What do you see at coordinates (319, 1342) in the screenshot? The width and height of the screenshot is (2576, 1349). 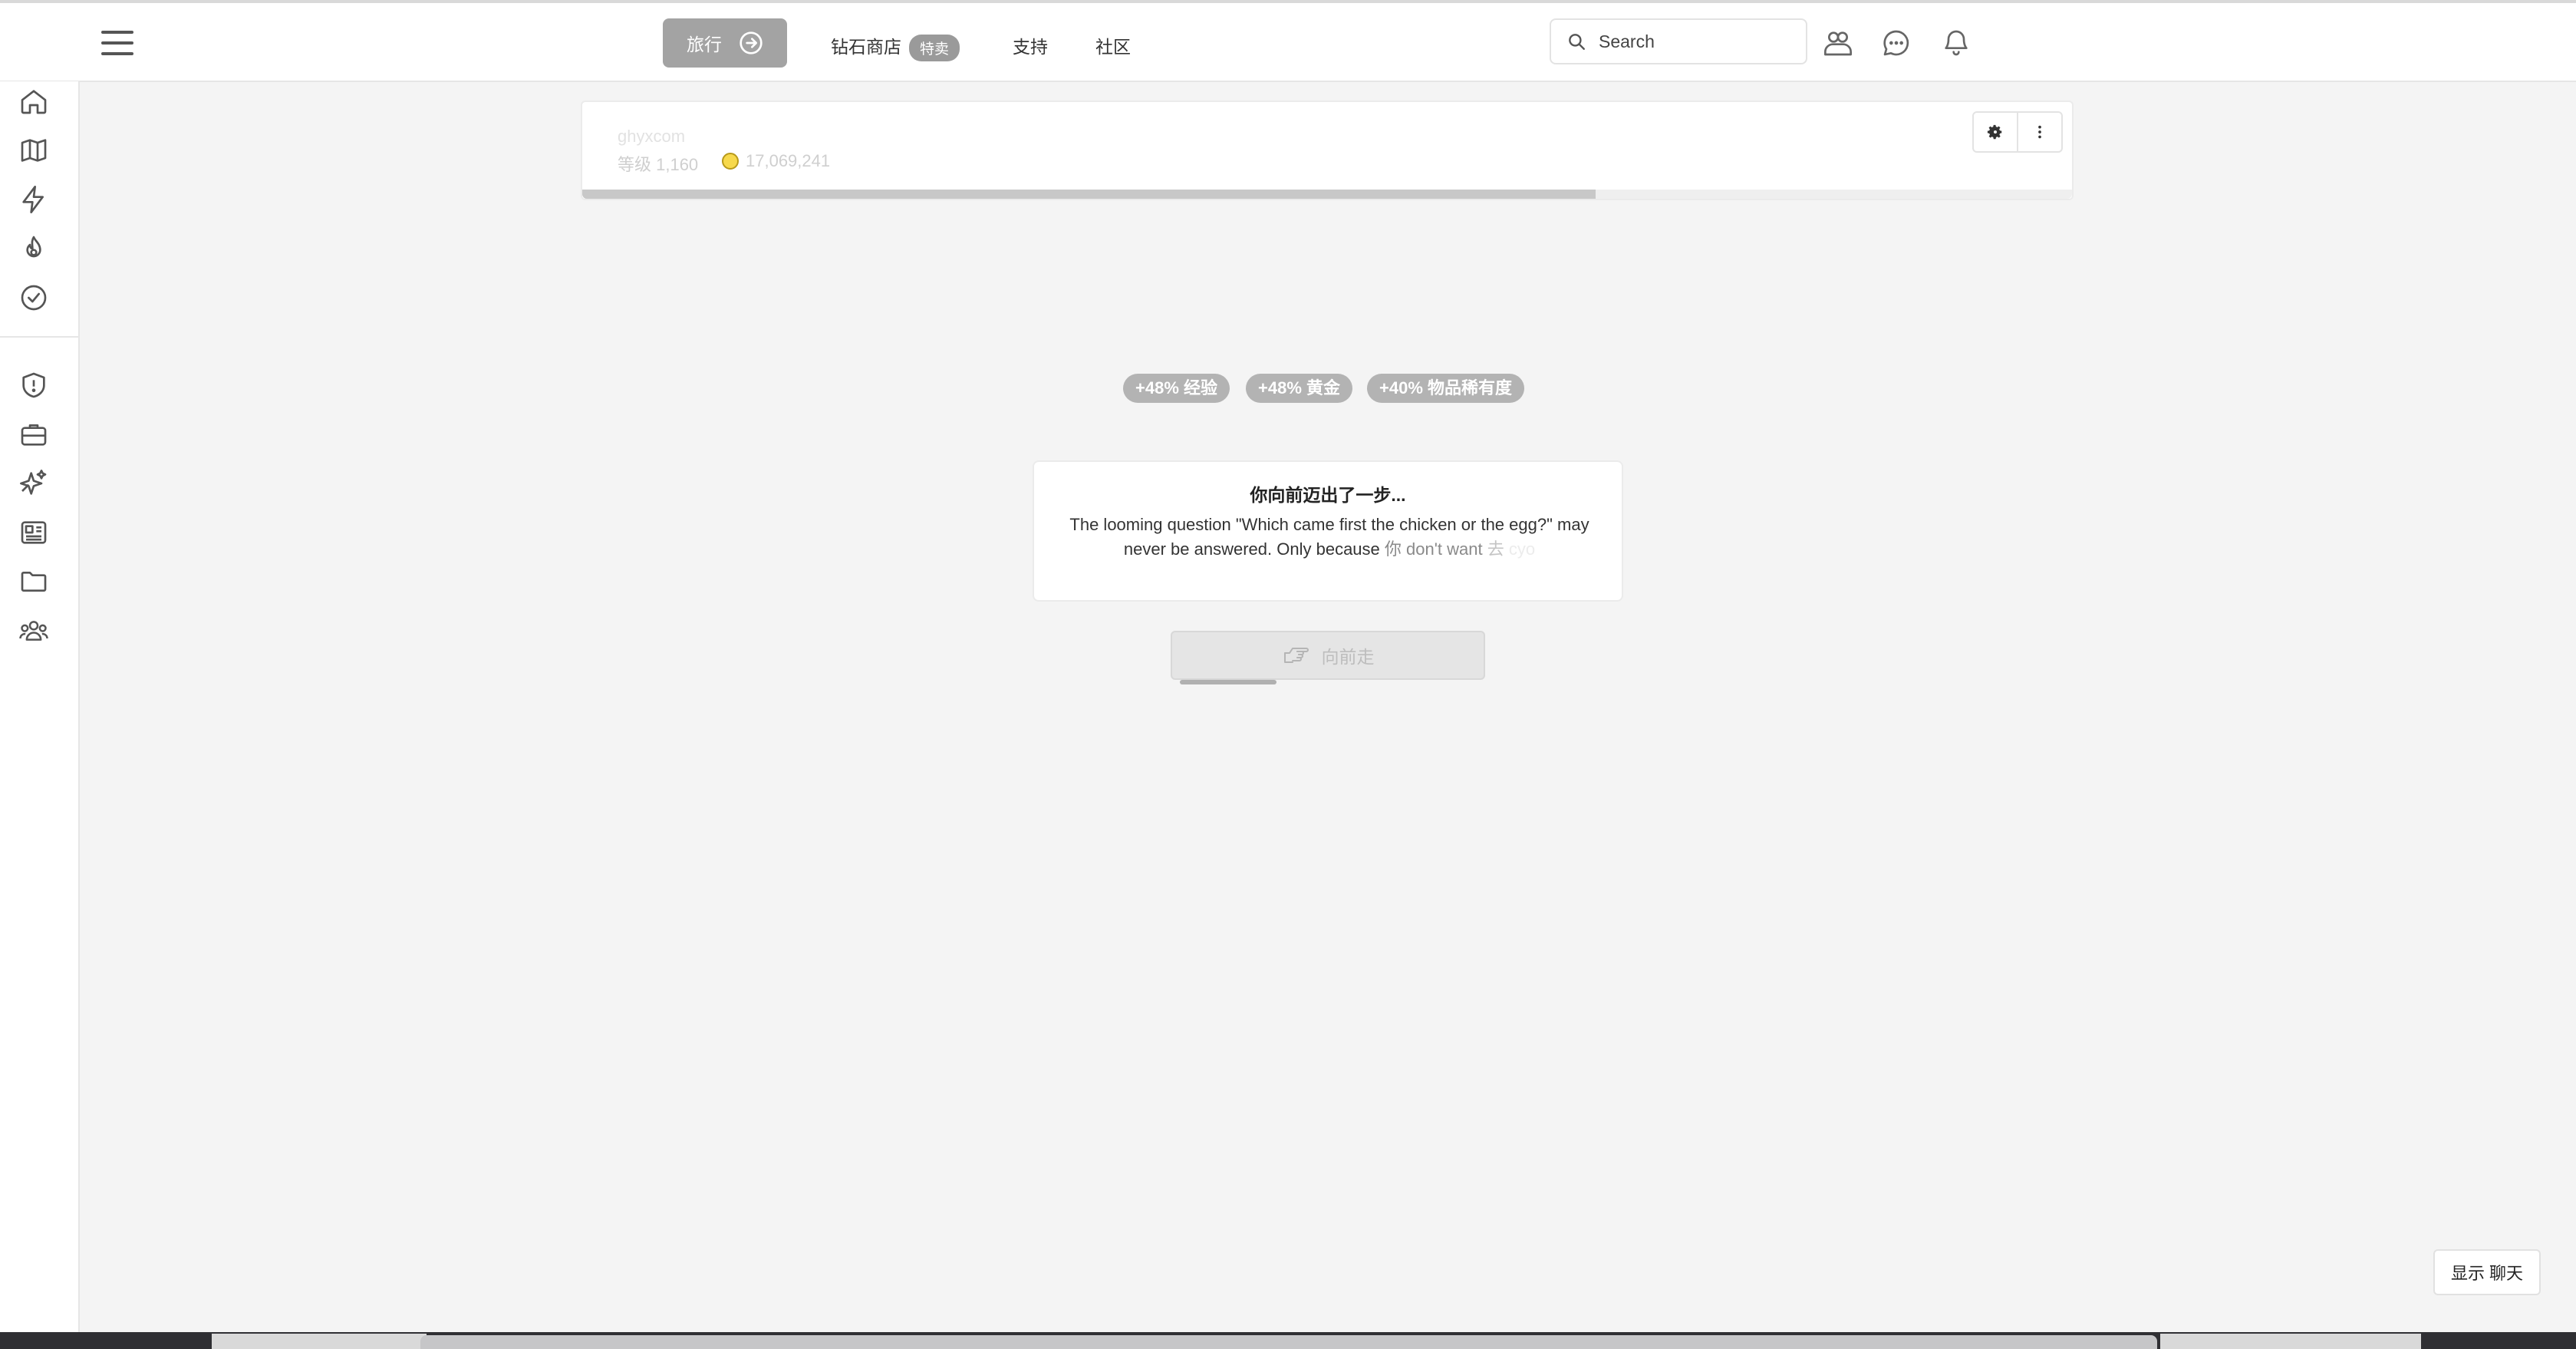 I see `os-left-panel` at bounding box center [319, 1342].